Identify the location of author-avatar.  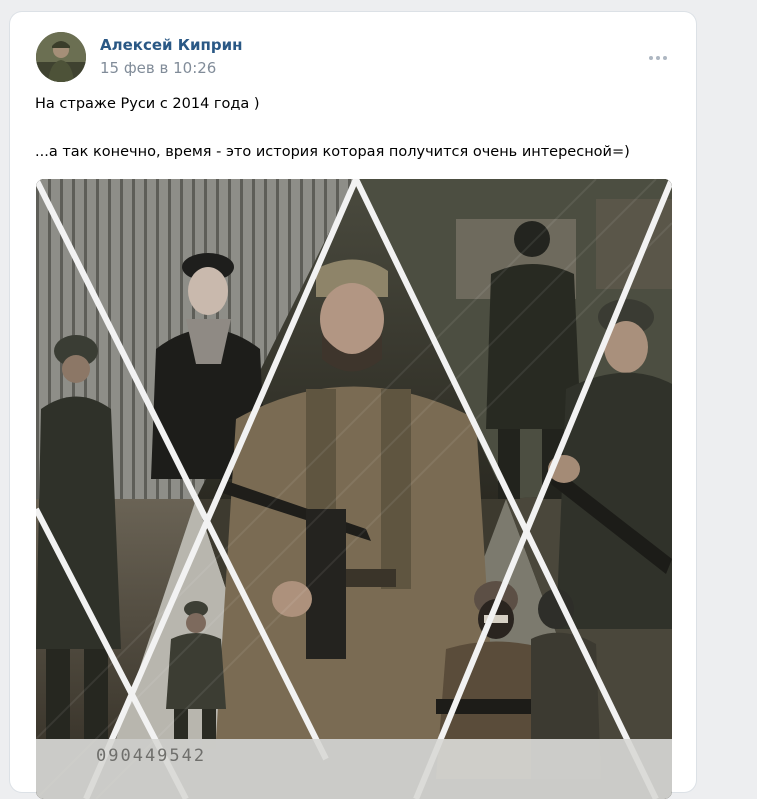
(61, 57).